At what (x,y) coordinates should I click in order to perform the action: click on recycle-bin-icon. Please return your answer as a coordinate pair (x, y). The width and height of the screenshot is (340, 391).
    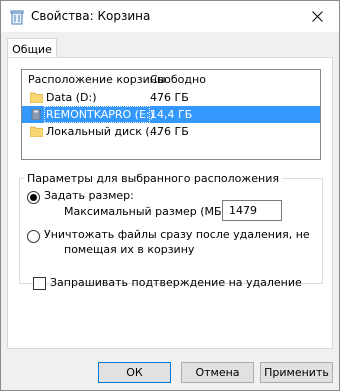
    Looking at the image, I should click on (17, 17).